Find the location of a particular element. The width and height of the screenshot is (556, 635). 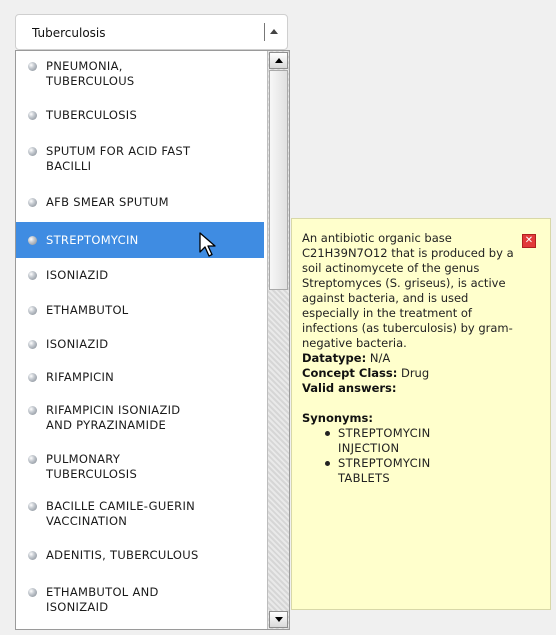

search-input is located at coordinates (142, 33).